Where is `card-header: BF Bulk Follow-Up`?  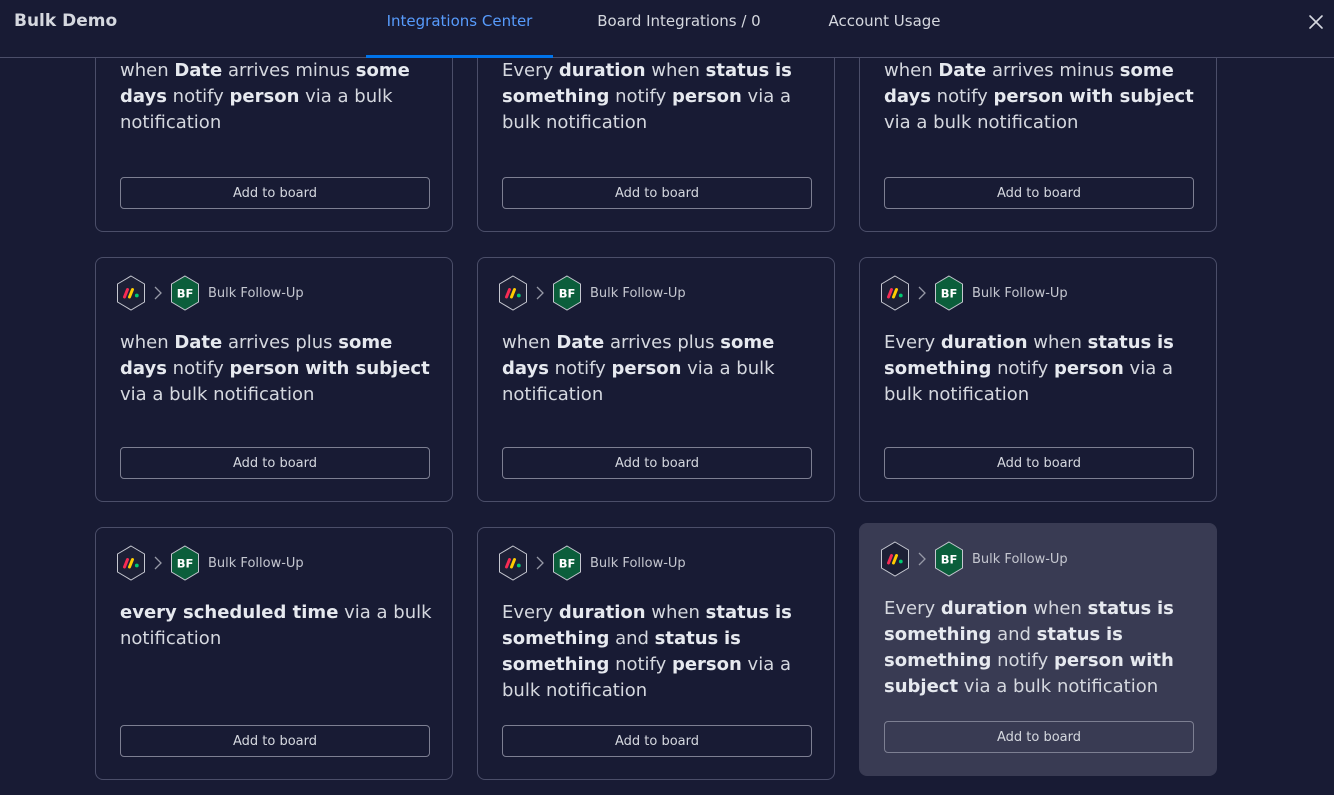 card-header: BF Bulk Follow-Up is located at coordinates (974, 559).